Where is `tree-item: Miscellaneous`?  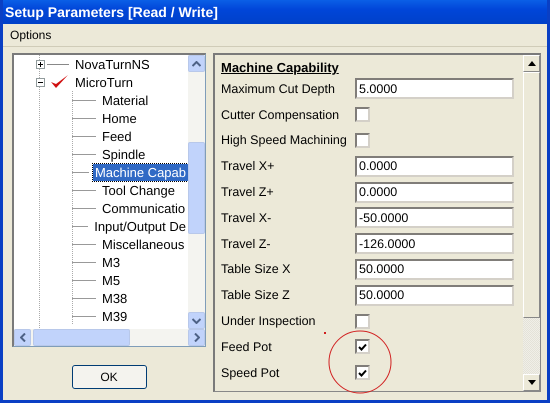 tree-item: Miscellaneous is located at coordinates (143, 244).